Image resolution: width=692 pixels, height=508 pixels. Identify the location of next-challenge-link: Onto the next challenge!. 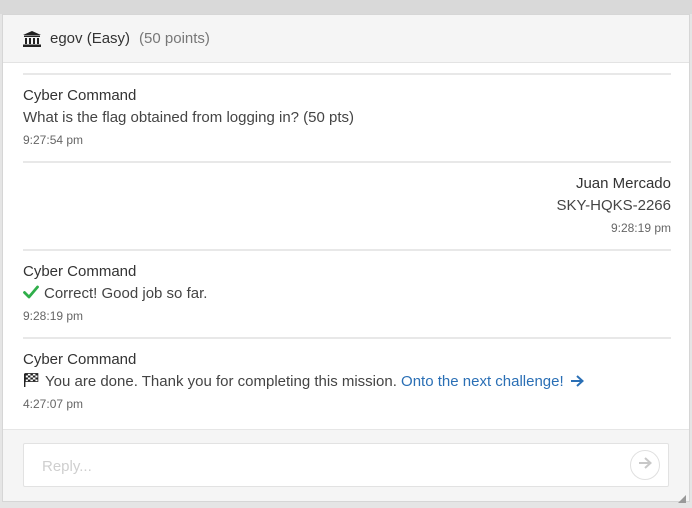
(492, 381).